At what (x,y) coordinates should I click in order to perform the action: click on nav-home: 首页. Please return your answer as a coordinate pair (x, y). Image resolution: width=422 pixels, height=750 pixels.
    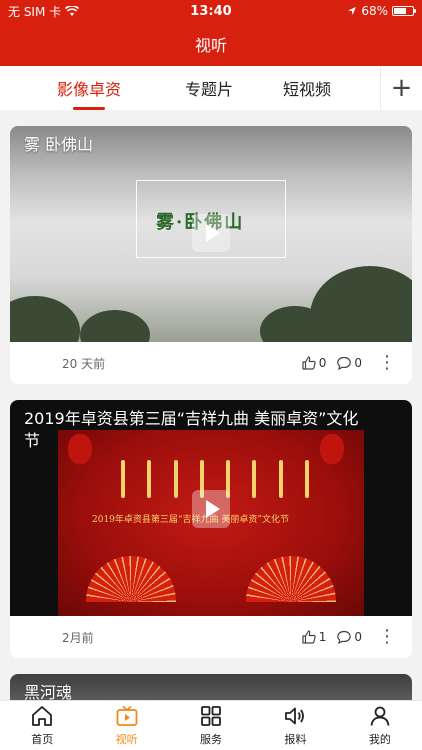
    Looking at the image, I should click on (42, 725).